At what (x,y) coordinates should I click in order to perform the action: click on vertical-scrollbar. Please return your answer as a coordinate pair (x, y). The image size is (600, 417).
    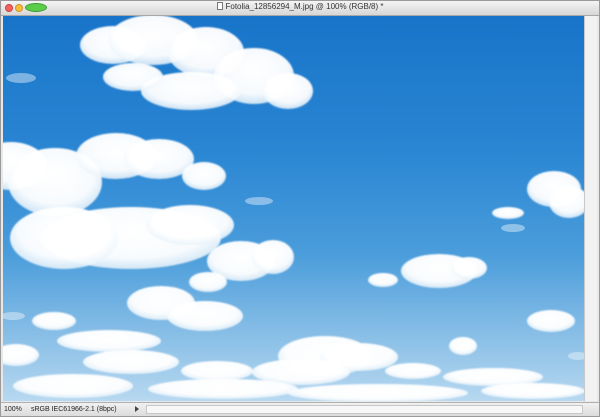
    Looking at the image, I should click on (590, 208).